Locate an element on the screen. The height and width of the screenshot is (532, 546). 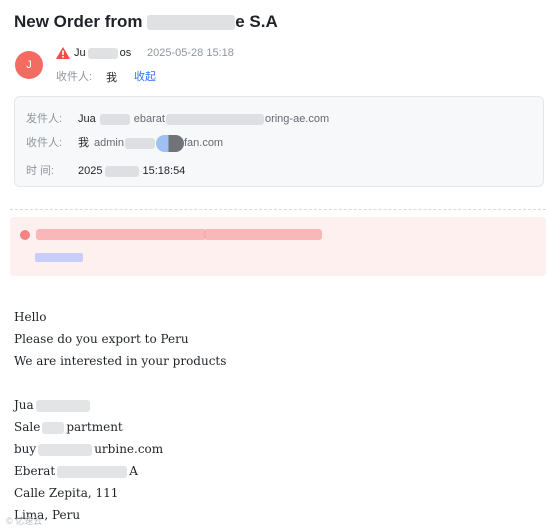
collapse-details-link: 收起 is located at coordinates (145, 76).